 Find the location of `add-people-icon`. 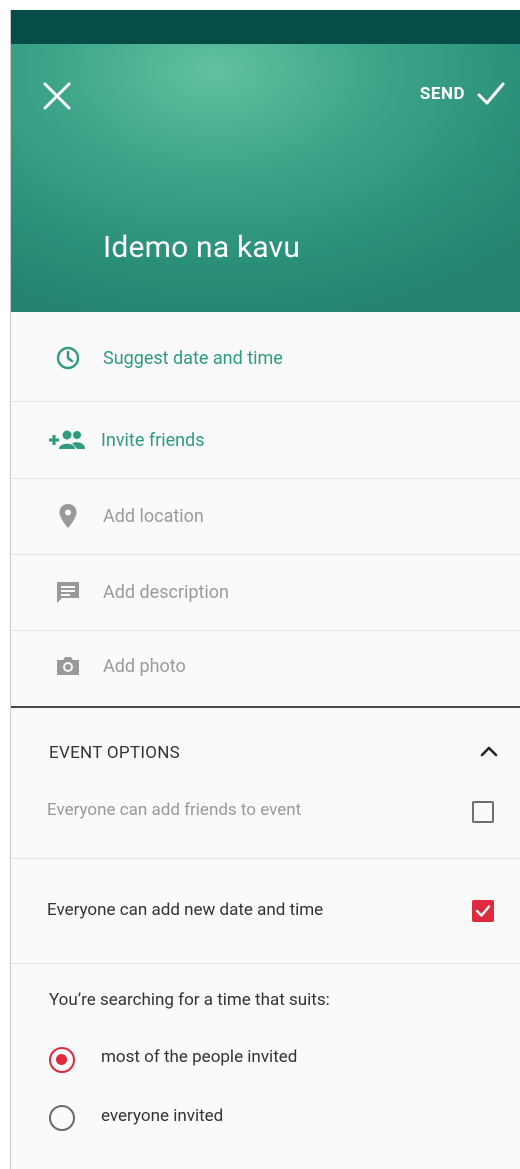

add-people-icon is located at coordinates (67, 440).